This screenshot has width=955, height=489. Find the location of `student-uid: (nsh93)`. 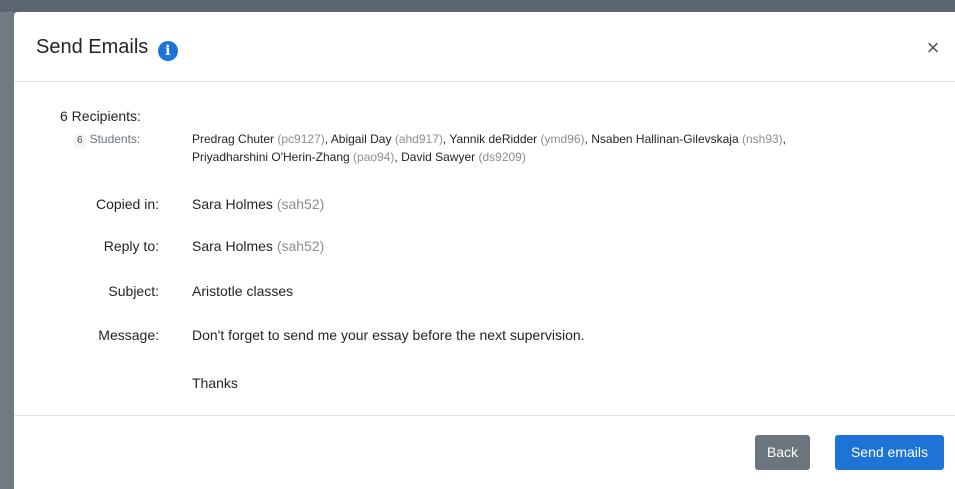

student-uid: (nsh93) is located at coordinates (762, 139).